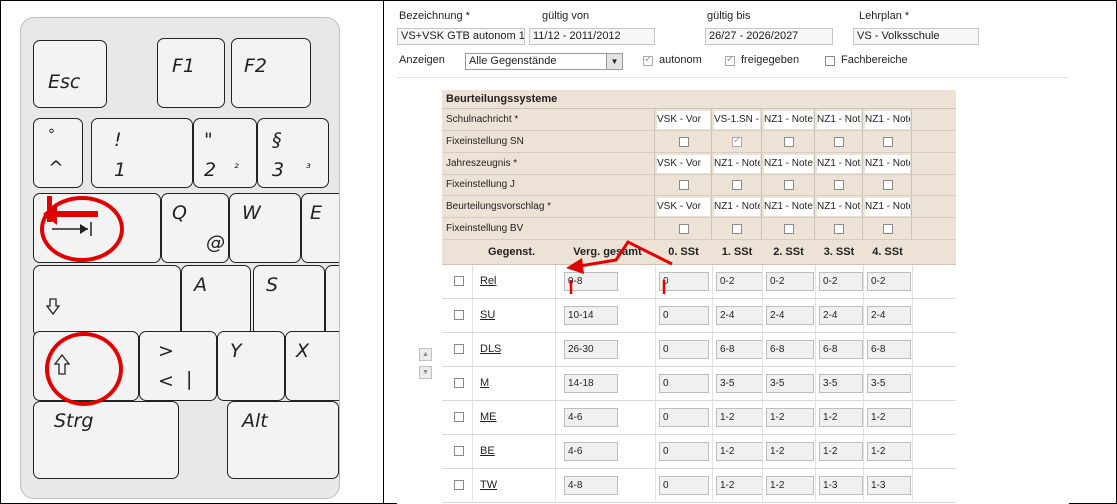 Image resolution: width=1117 pixels, height=504 pixels. What do you see at coordinates (912, 417) in the screenshot?
I see `grid-line` at bounding box center [912, 417].